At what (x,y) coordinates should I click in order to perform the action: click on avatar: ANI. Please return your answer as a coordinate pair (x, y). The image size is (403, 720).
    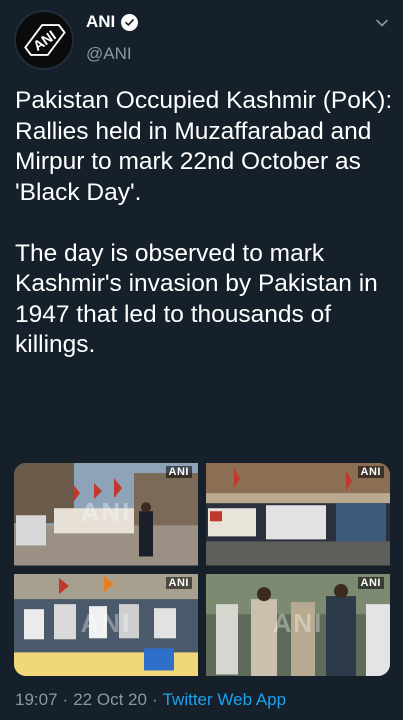
    Looking at the image, I should click on (44, 40).